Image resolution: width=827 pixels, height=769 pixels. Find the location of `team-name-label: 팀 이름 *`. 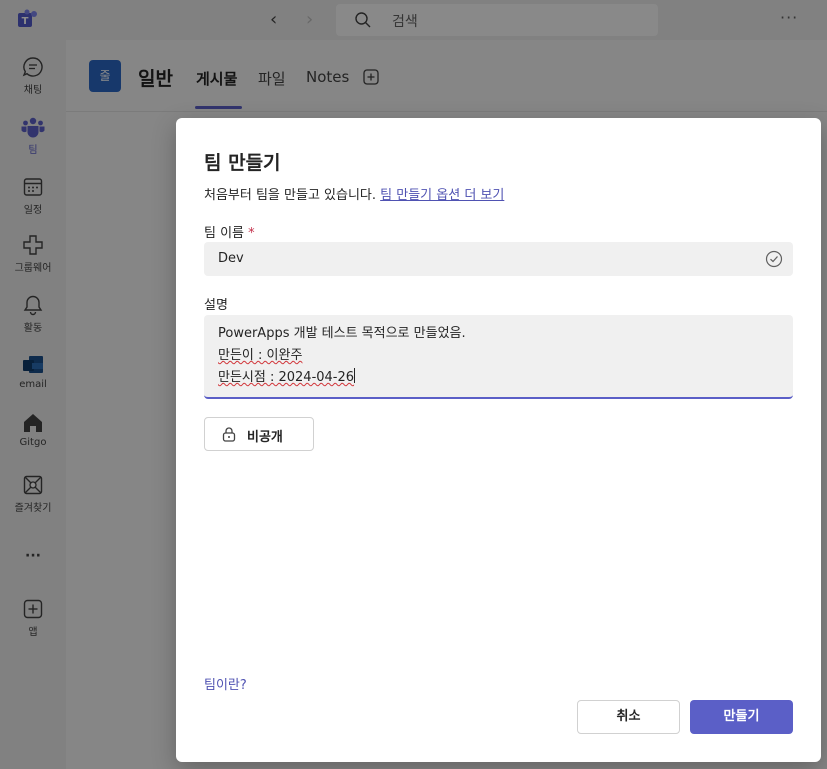

team-name-label: 팀 이름 * is located at coordinates (229, 231).